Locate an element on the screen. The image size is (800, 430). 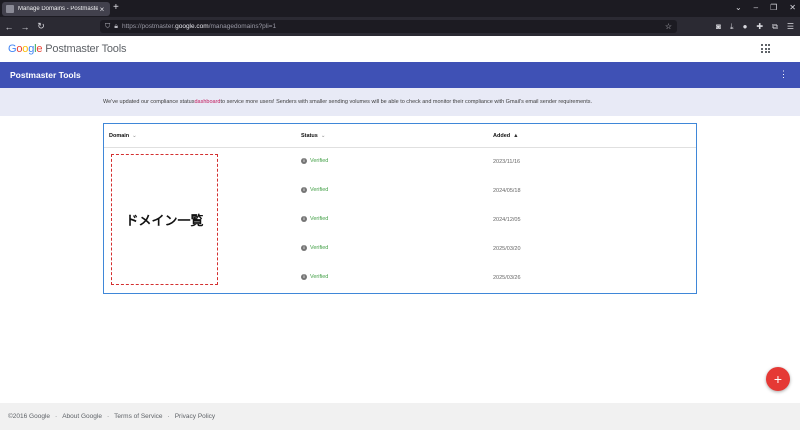
sort-ascending-icon: ▲ is located at coordinates (515, 136).